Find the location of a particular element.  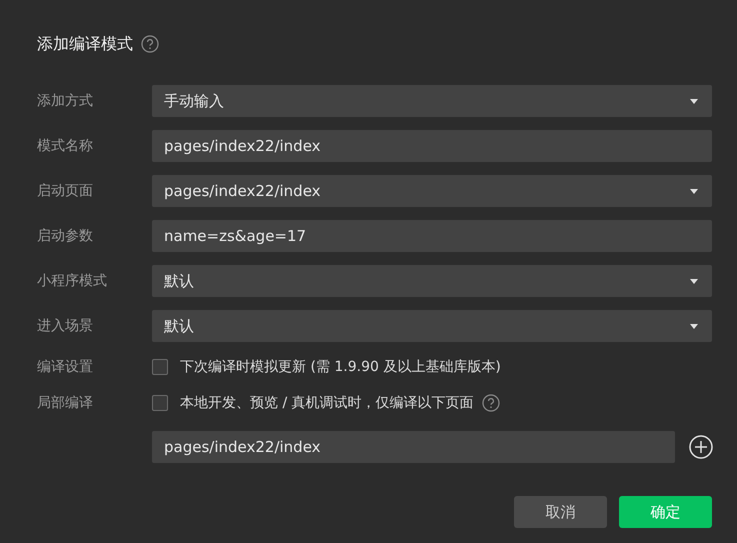

checkbox-label: 本地开发、预览 / 真机调试时，仅编译以下页面 is located at coordinates (327, 403).